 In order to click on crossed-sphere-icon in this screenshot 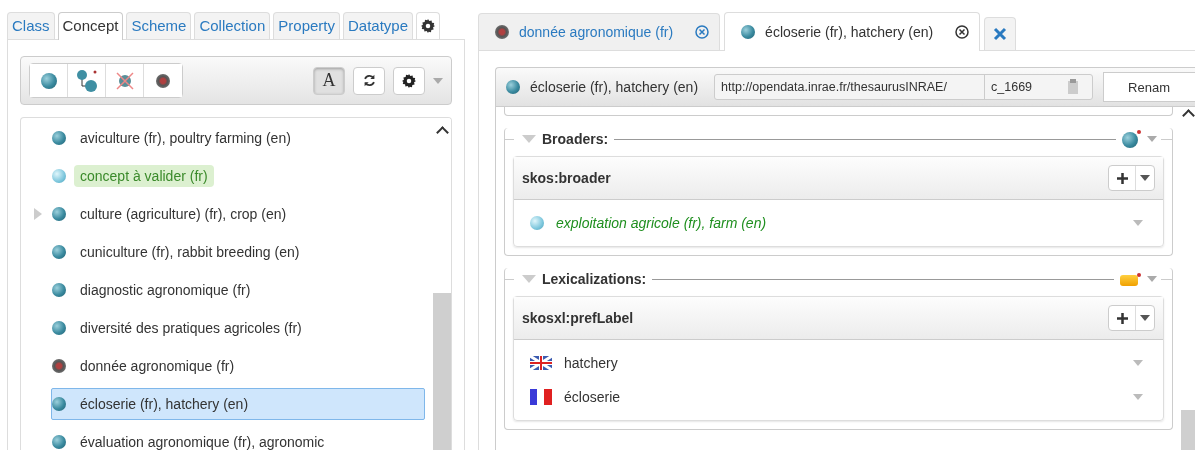, I will do `click(124, 80)`.